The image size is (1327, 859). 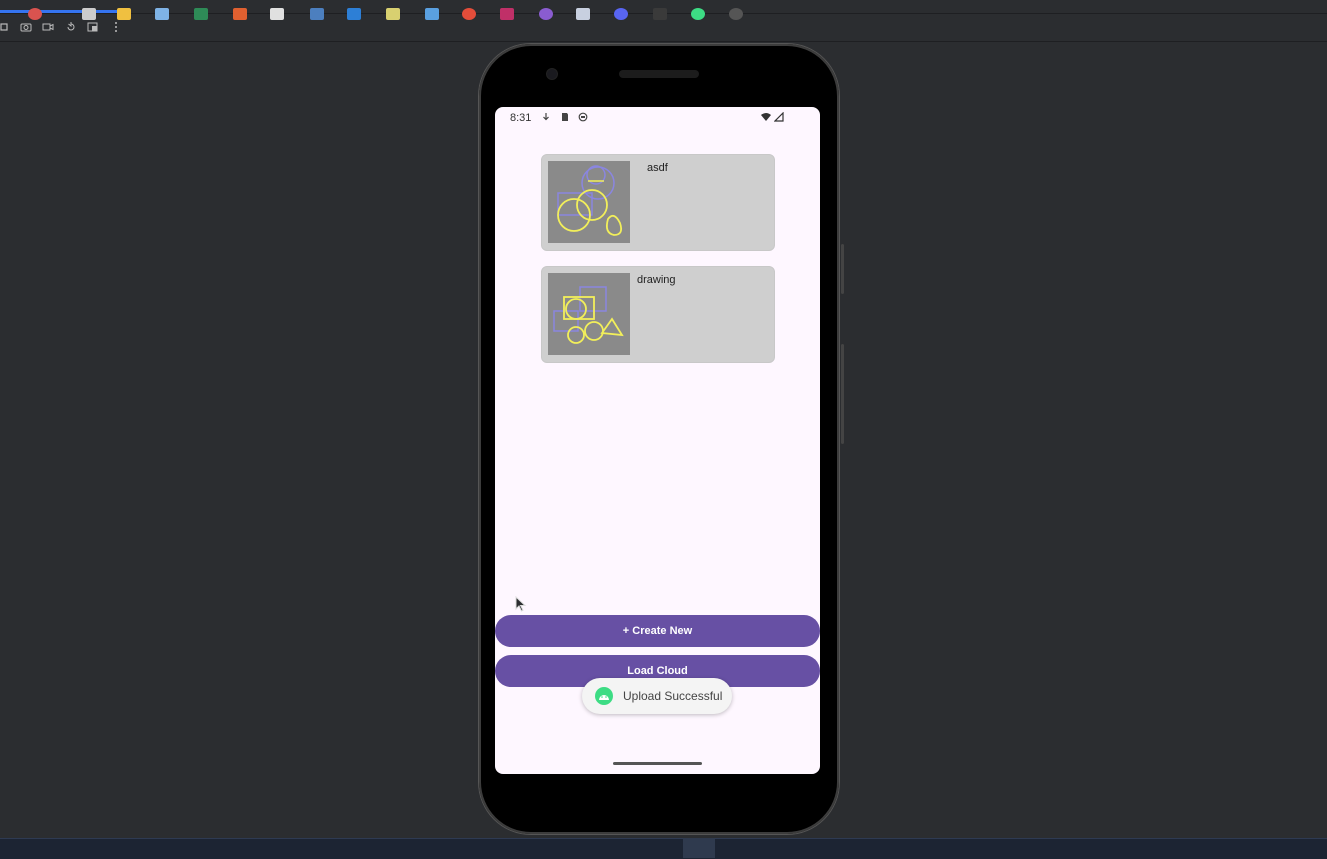 What do you see at coordinates (162, 14) in the screenshot?
I see `mail-icon` at bounding box center [162, 14].